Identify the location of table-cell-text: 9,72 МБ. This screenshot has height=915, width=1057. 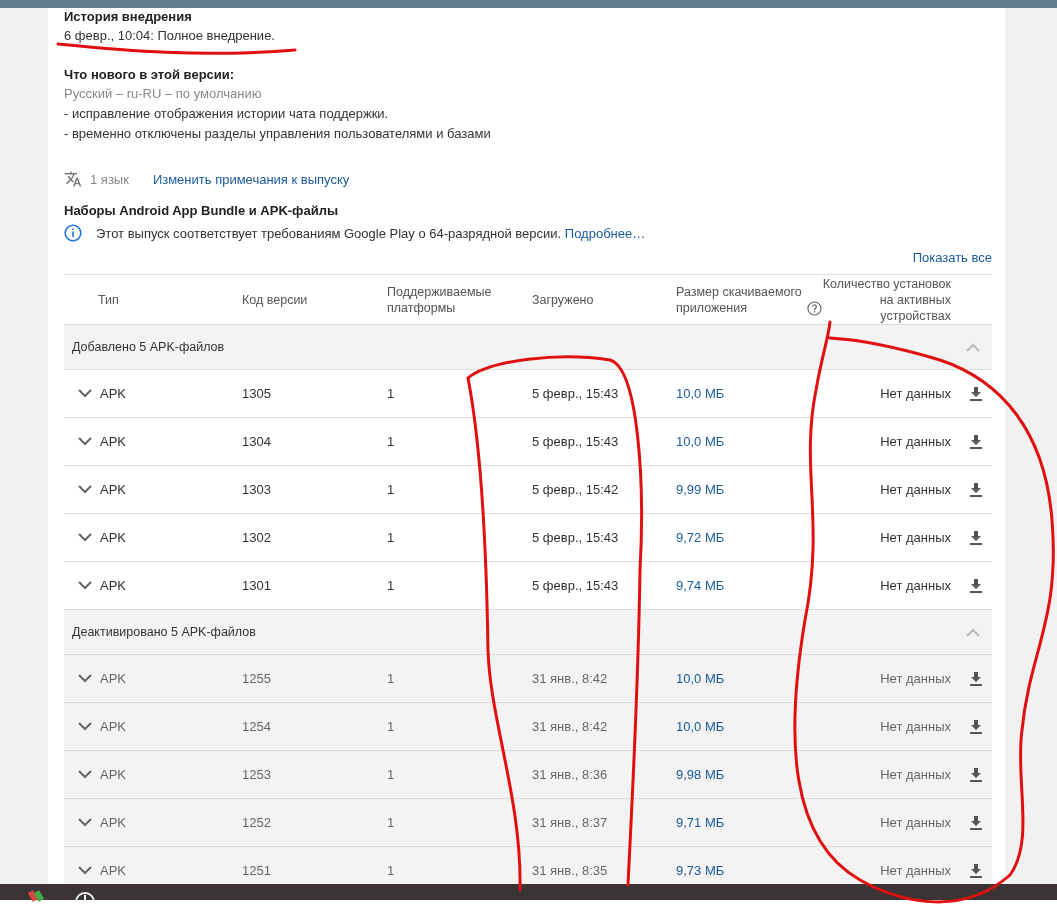
(701, 537).